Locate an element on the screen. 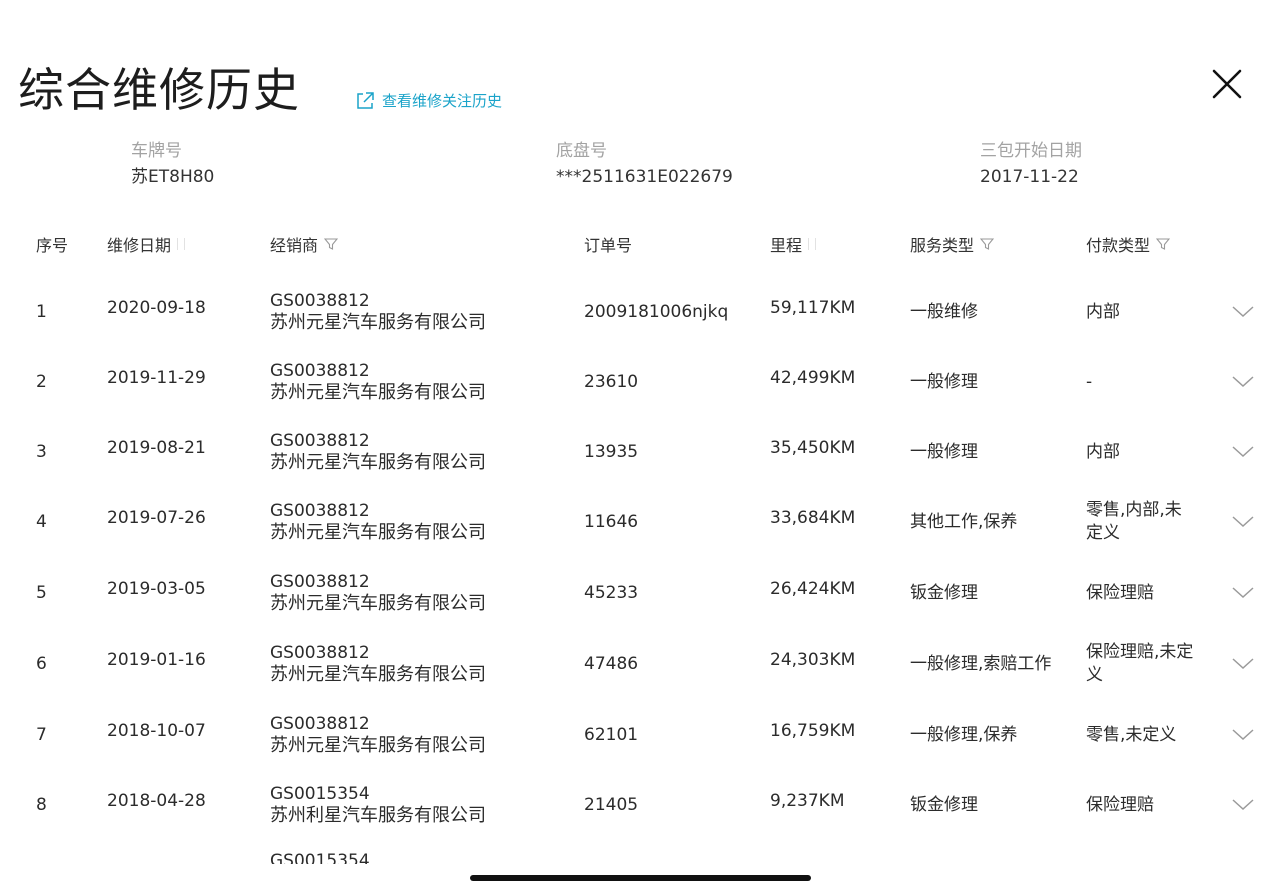 The height and width of the screenshot is (889, 1280). view-repair-attention-history-link: 查看维修关注历史 is located at coordinates (428, 100).